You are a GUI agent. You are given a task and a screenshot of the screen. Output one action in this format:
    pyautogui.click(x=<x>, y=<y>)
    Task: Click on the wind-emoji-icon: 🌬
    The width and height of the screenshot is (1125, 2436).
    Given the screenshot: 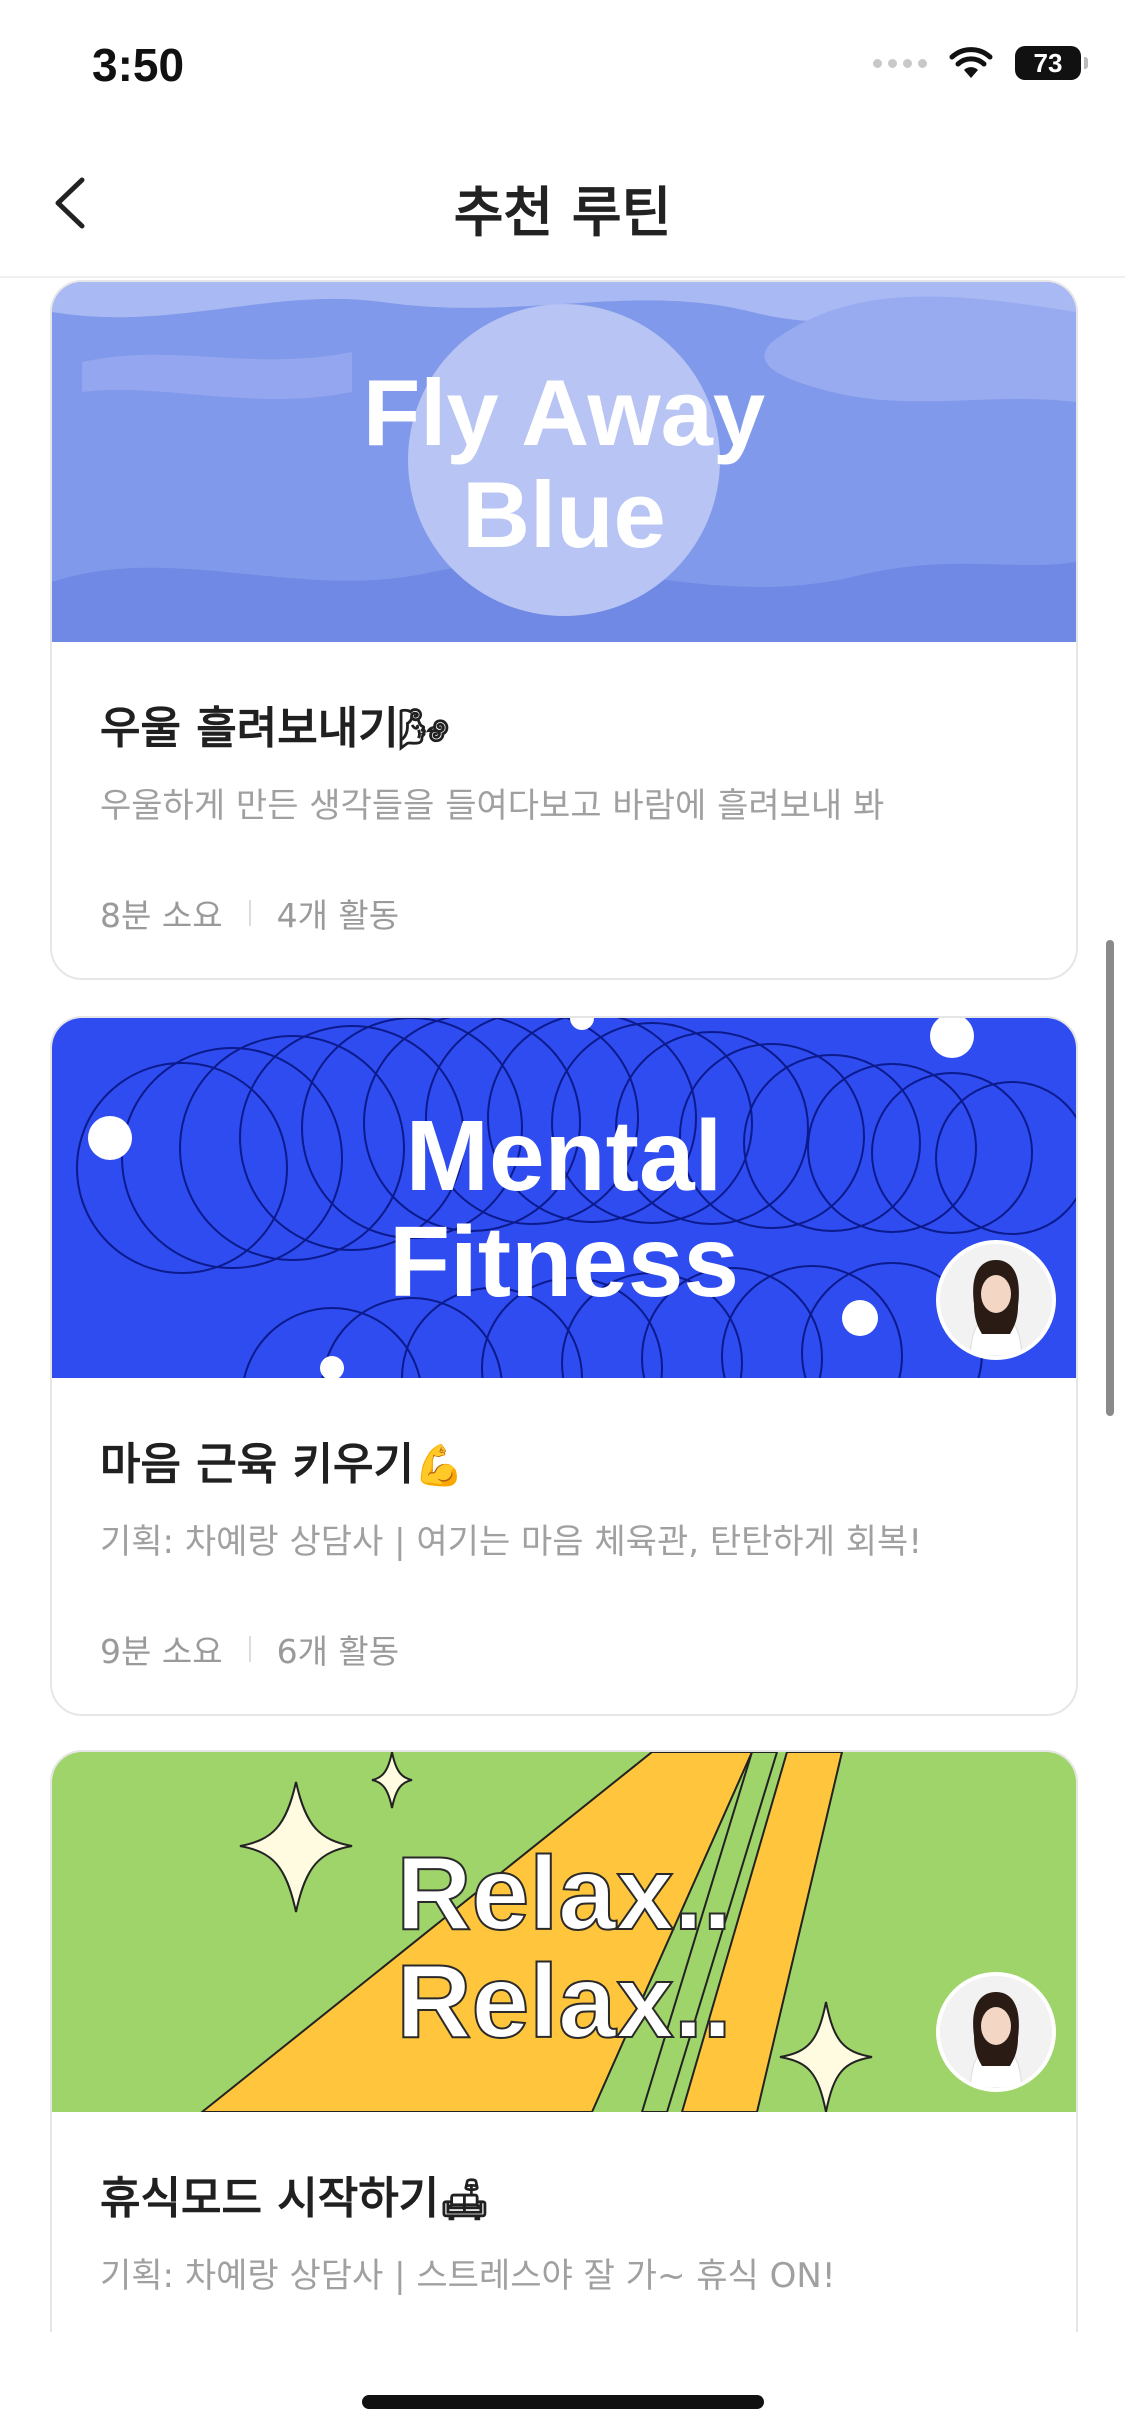 What is the action you would take?
    pyautogui.click(x=424, y=730)
    